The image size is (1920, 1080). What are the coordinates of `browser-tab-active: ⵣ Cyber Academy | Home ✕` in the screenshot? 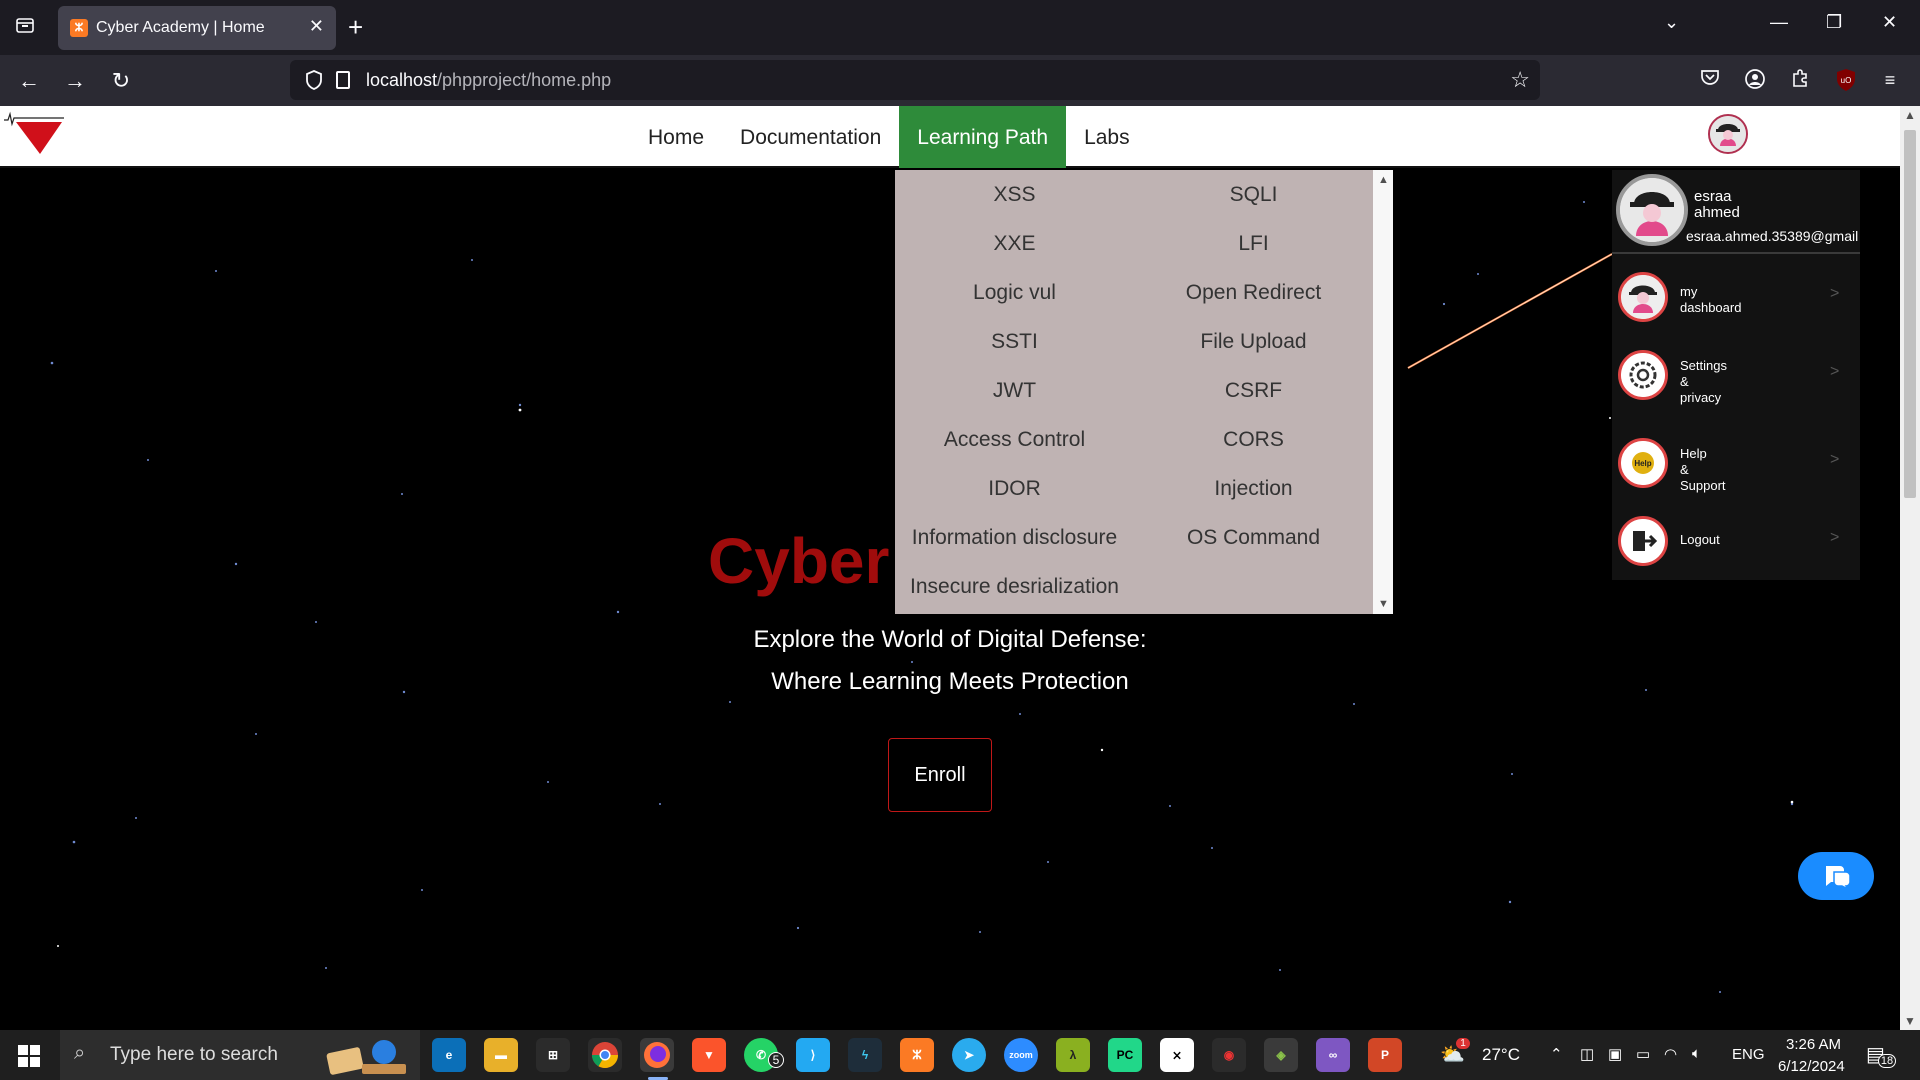 It's located at (197, 28).